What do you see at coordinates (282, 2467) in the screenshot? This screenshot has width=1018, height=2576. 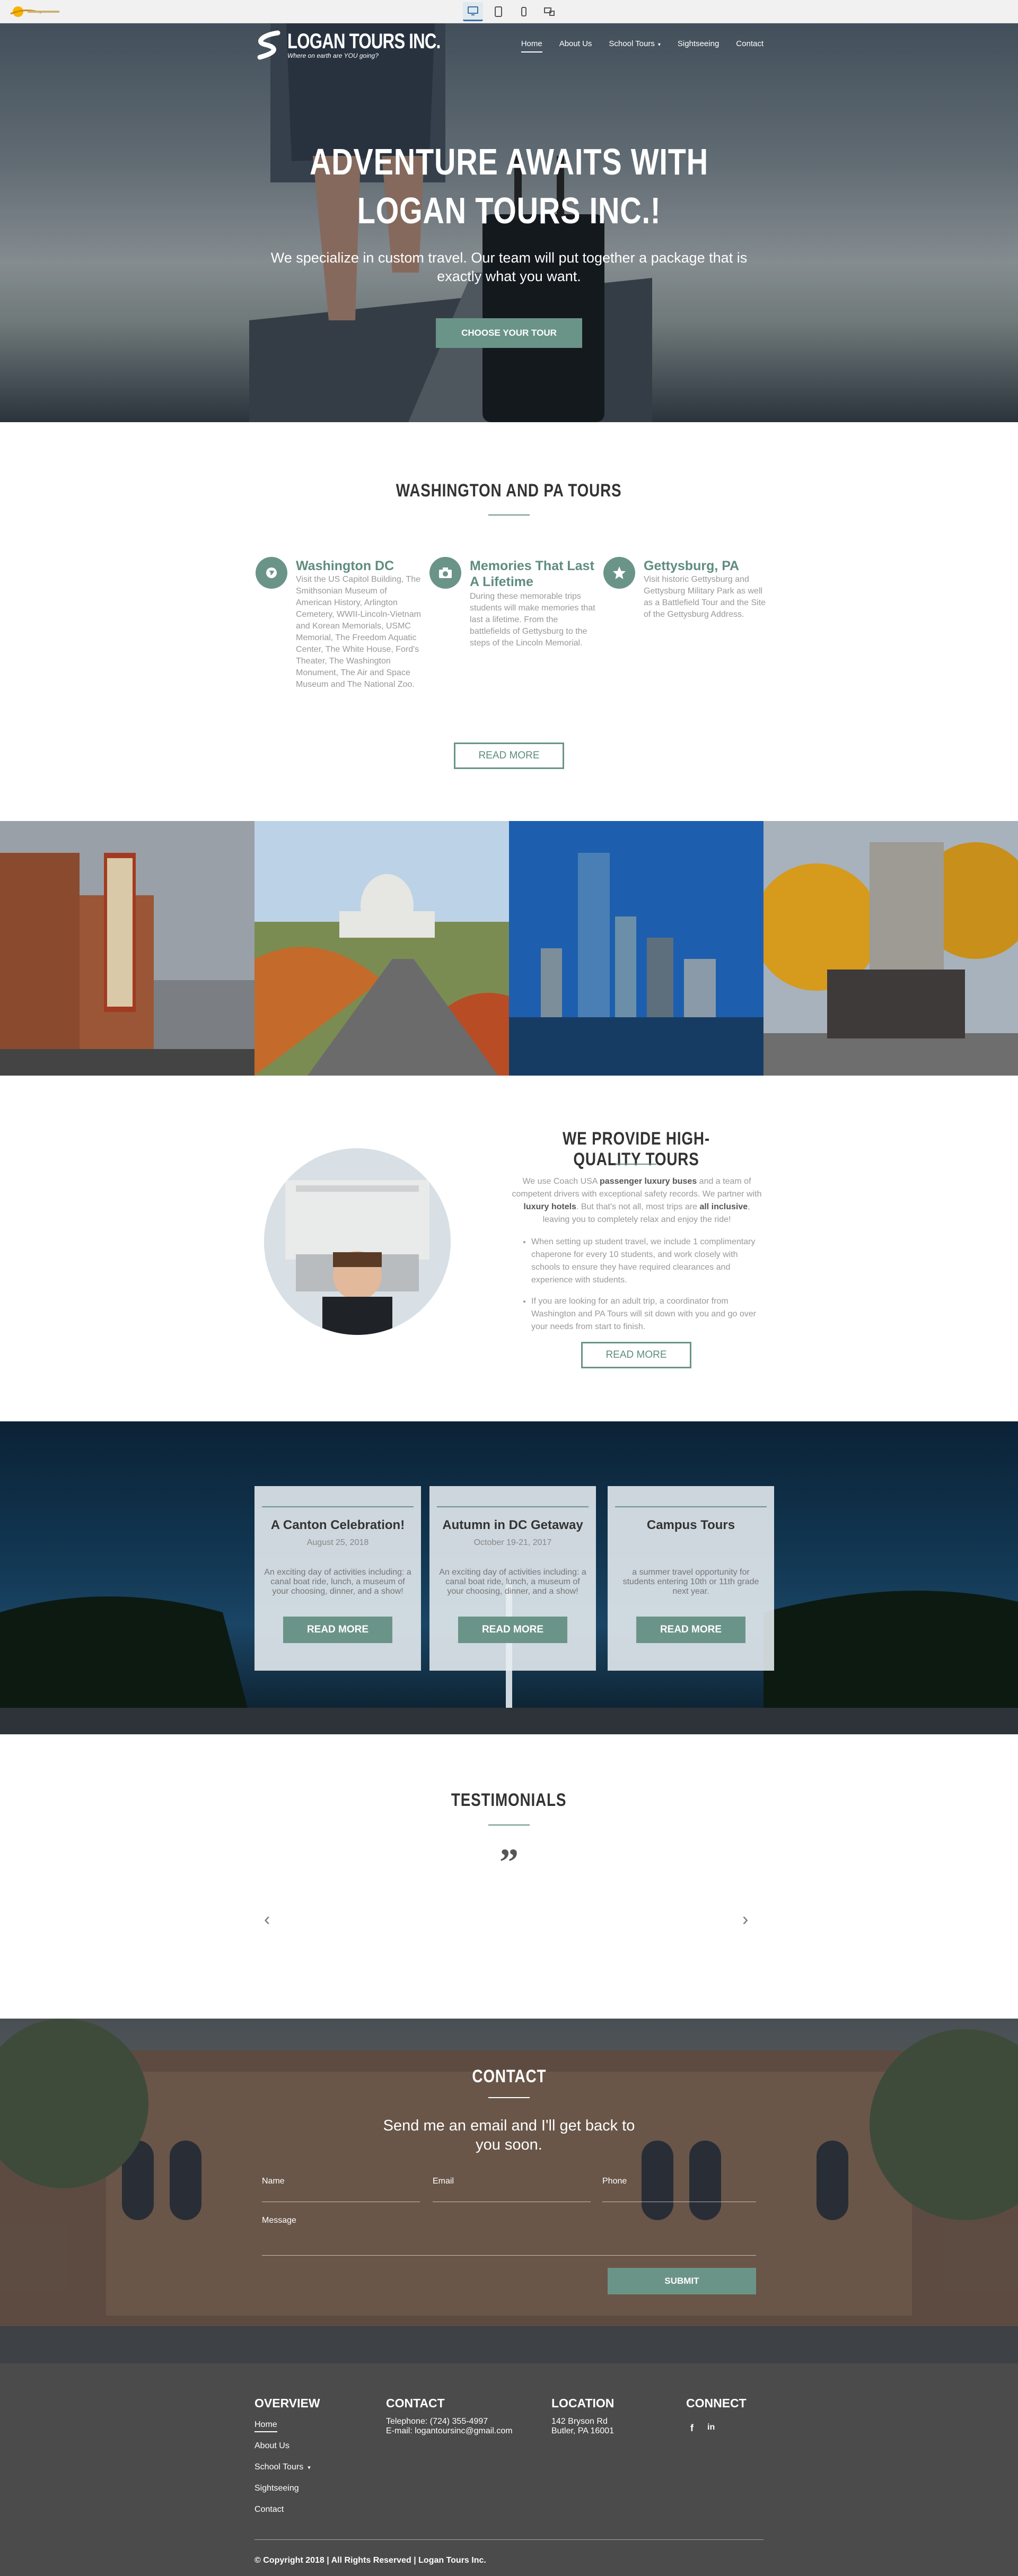 I see `footer-link-school-tours: School Tours ▾` at bounding box center [282, 2467].